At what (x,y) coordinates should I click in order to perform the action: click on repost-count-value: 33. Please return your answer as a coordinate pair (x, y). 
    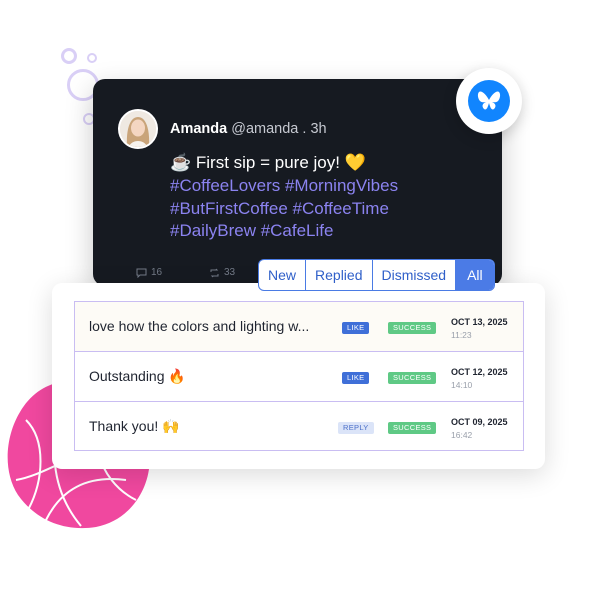
    Looking at the image, I should click on (230, 272).